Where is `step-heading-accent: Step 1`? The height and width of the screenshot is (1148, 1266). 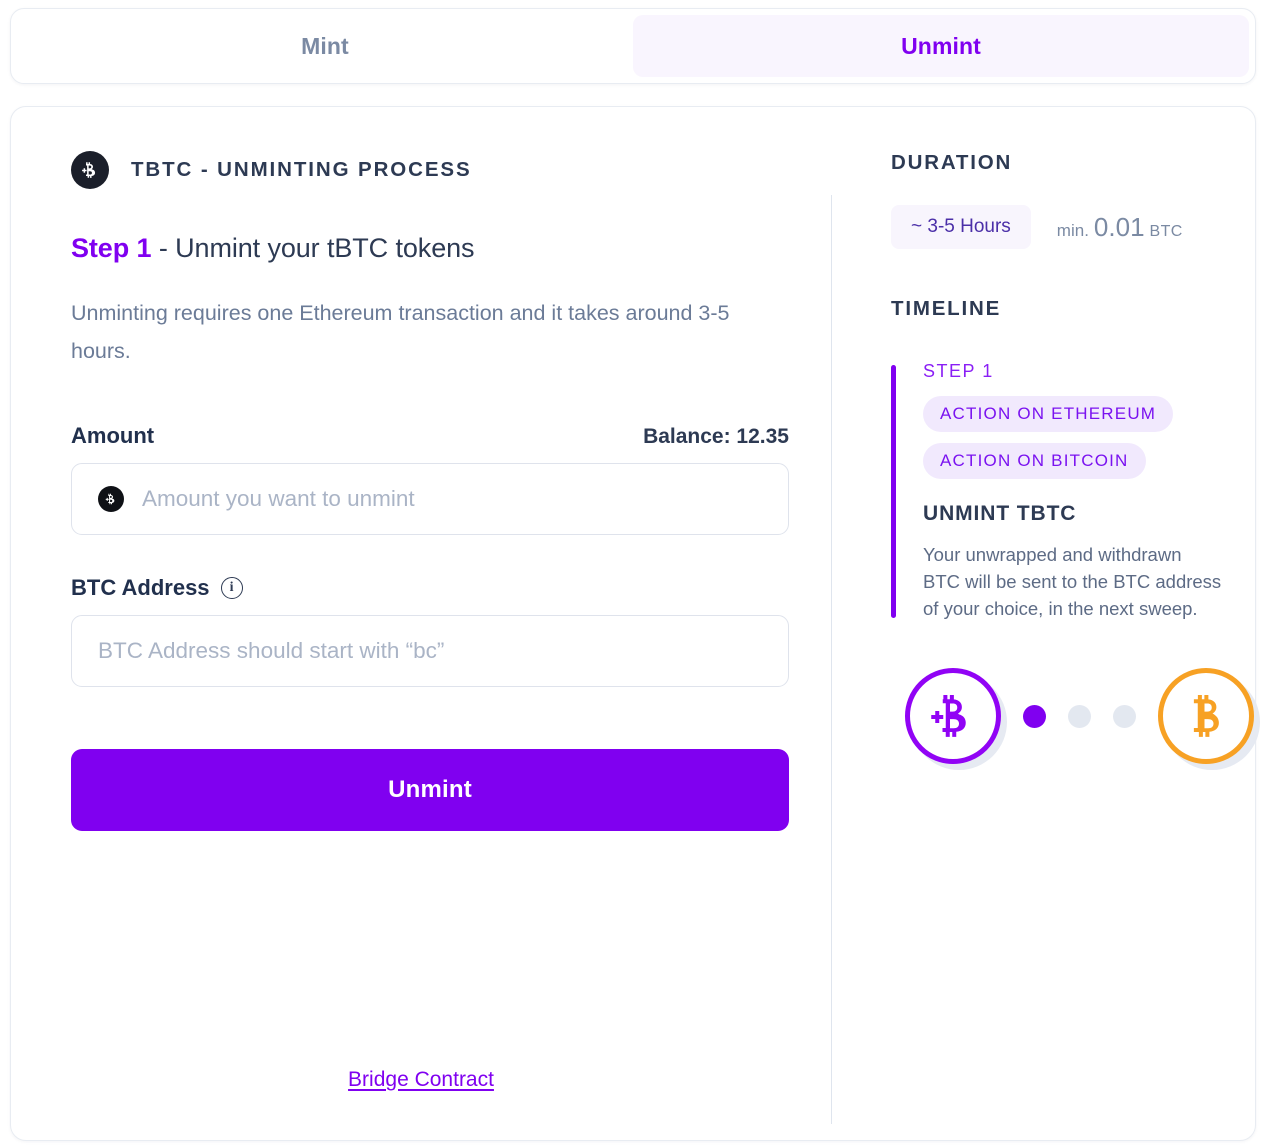 step-heading-accent: Step 1 is located at coordinates (111, 248).